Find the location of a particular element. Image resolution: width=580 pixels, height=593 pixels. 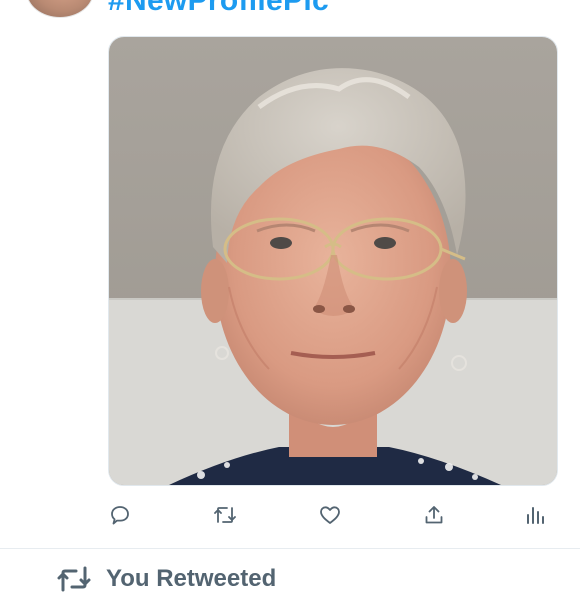

share-icon is located at coordinates (434, 515).